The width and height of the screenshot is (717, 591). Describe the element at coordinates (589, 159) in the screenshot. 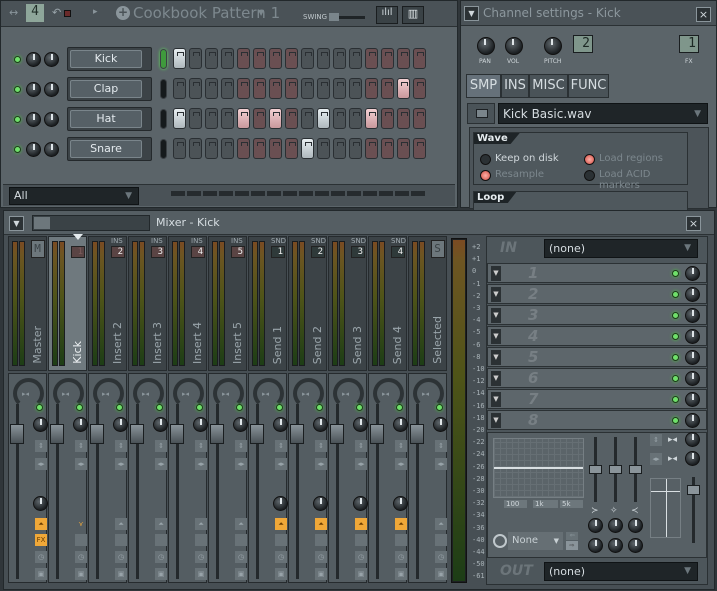

I see `load-regions-radio` at that location.